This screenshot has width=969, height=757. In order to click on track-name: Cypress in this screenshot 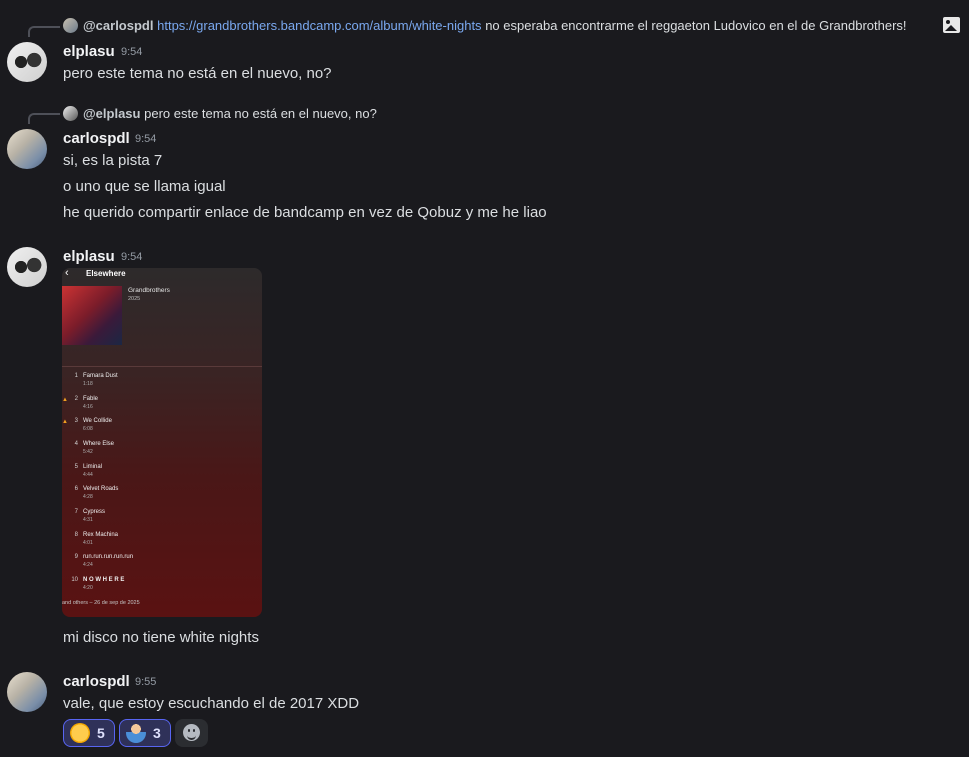, I will do `click(94, 512)`.